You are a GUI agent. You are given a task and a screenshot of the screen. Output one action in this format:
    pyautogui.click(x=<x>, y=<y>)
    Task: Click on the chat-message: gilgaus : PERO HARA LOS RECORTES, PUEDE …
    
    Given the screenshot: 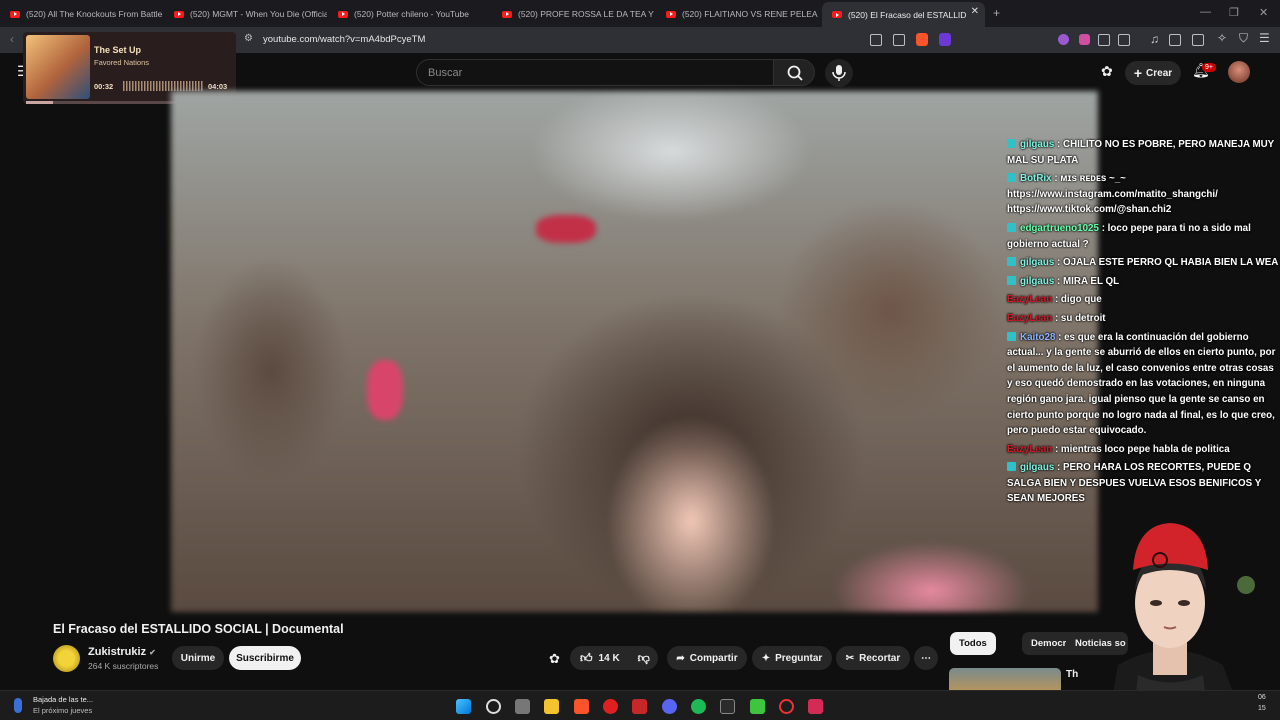 What is the action you would take?
    pyautogui.click(x=1141, y=483)
    